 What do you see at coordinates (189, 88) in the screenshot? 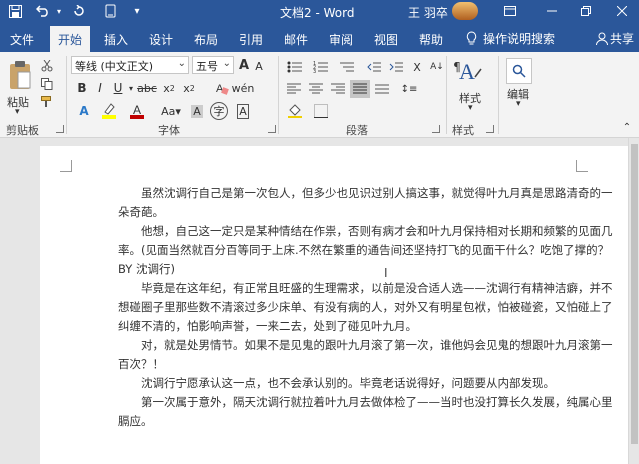
I see `superscript-button: x2` at bounding box center [189, 88].